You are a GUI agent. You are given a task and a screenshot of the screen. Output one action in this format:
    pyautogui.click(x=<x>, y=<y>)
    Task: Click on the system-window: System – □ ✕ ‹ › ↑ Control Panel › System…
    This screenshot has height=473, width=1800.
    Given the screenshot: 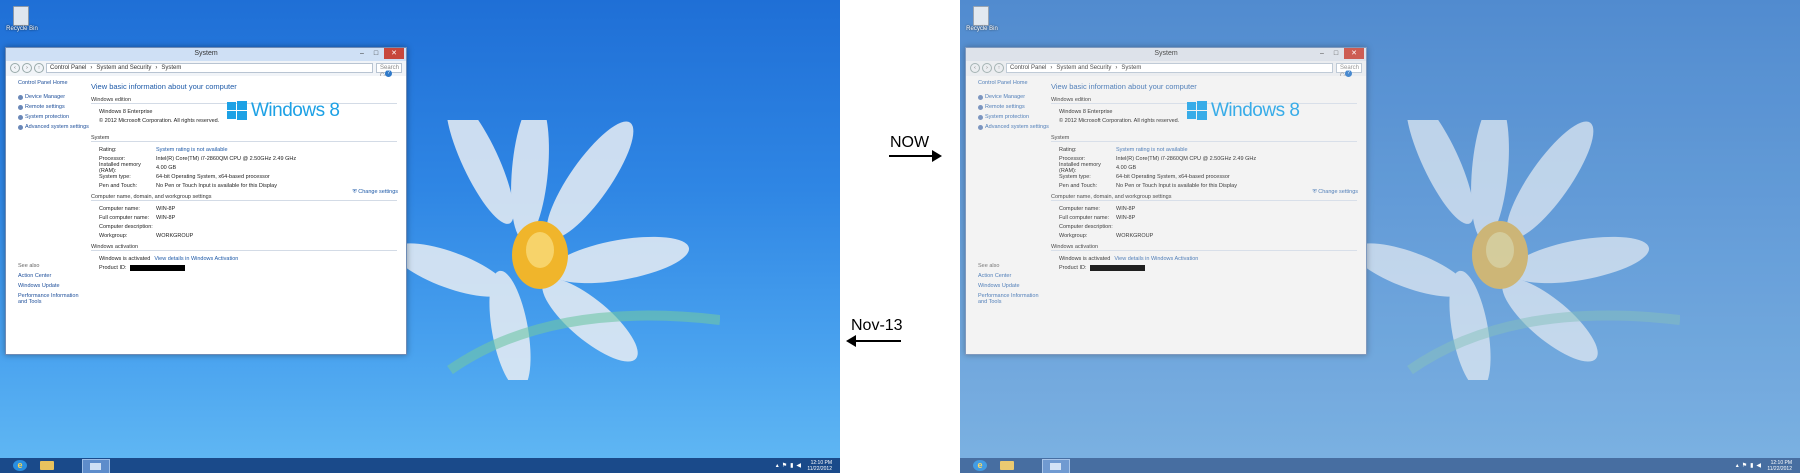 What is the action you would take?
    pyautogui.click(x=1166, y=201)
    